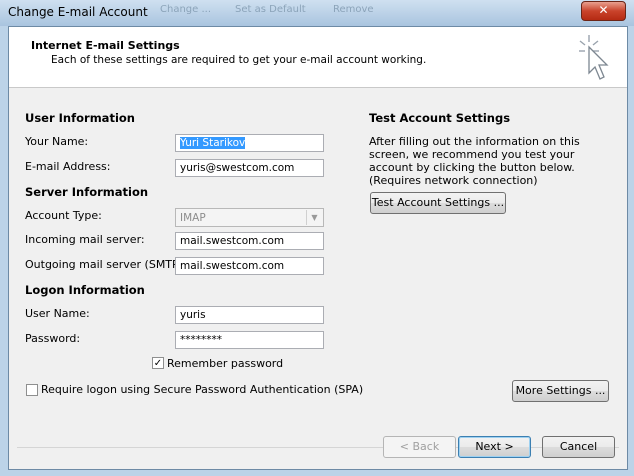 The width and height of the screenshot is (634, 476). Describe the element at coordinates (494, 447) in the screenshot. I see `next-button: Next >` at that location.